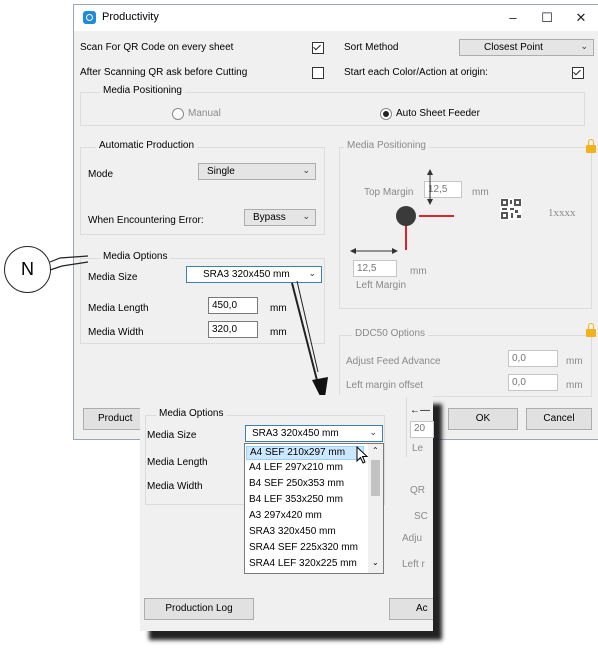 This screenshot has height=648, width=598. Describe the element at coordinates (417, 490) in the screenshot. I see `fragment-qr: QR` at that location.